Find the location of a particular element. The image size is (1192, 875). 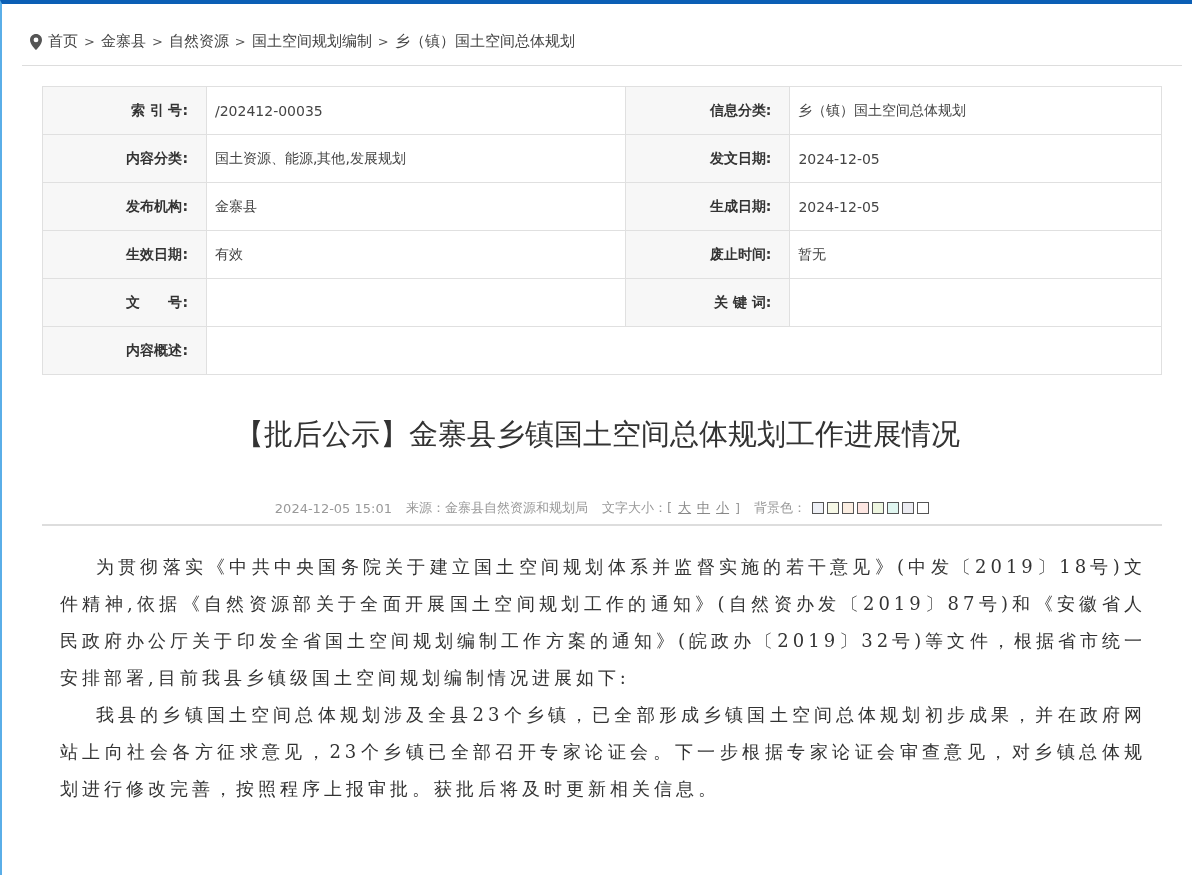

field-label: 信息分类: is located at coordinates (707, 110).